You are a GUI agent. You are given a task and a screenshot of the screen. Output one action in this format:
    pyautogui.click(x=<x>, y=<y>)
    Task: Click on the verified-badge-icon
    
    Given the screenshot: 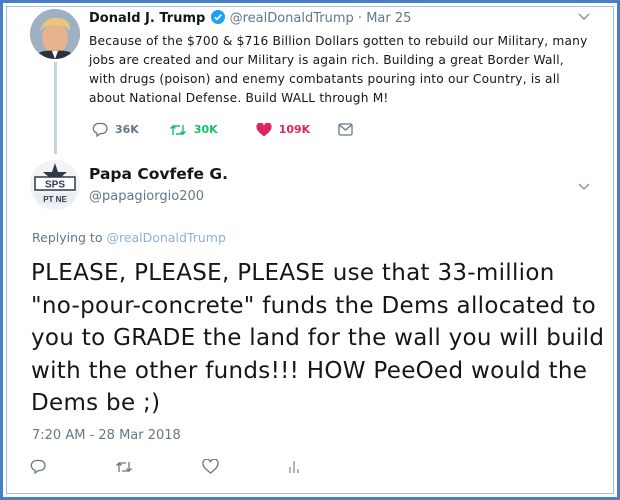 What is the action you would take?
    pyautogui.click(x=218, y=19)
    